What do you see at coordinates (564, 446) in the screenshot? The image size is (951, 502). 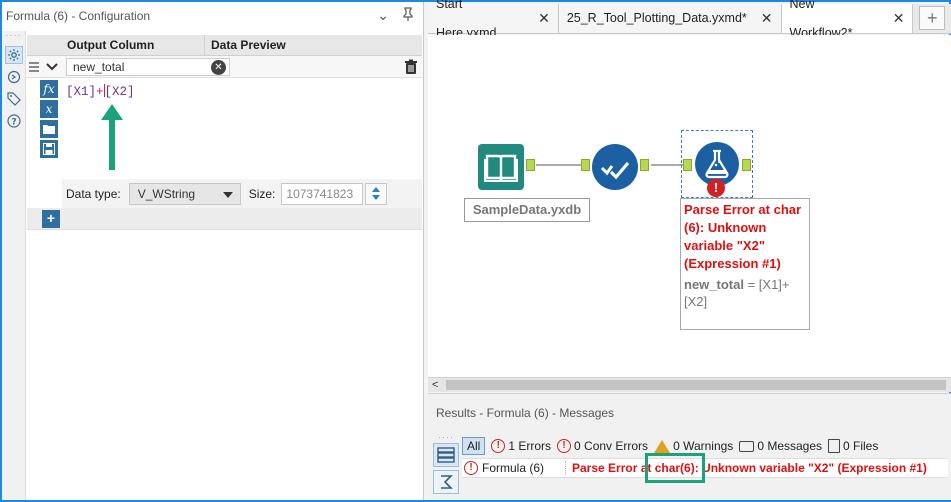 I see `conversion-error-icon: !` at bounding box center [564, 446].